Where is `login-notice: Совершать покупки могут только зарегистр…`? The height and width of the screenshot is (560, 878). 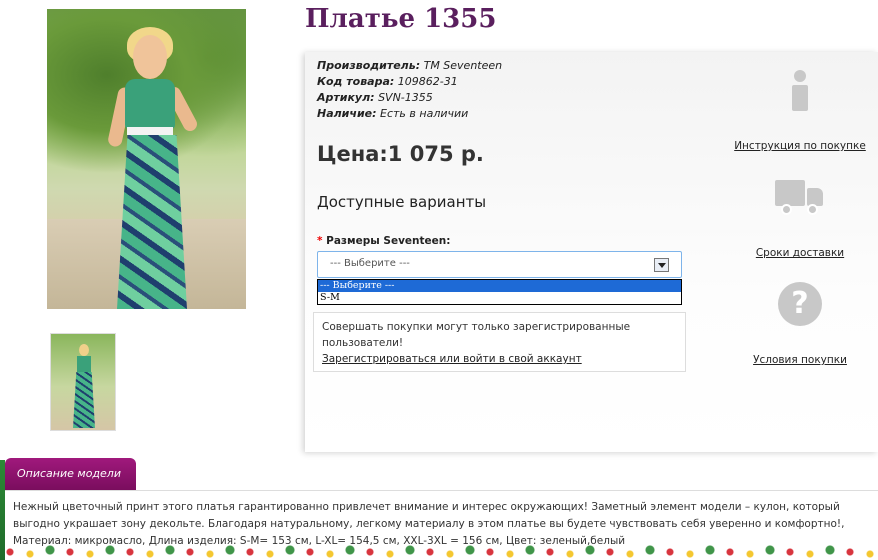
login-notice: Совершать покупки могут только зарегистр… is located at coordinates (499, 342).